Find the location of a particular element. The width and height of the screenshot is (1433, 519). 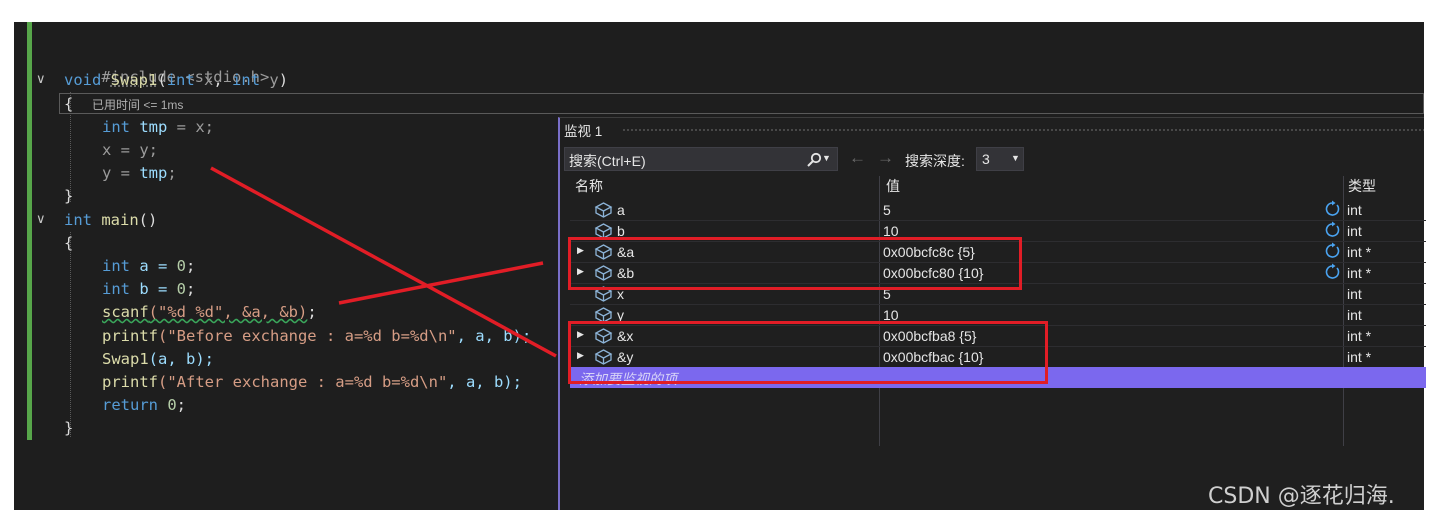

annotation-cross-lines is located at coordinates (383, 262).